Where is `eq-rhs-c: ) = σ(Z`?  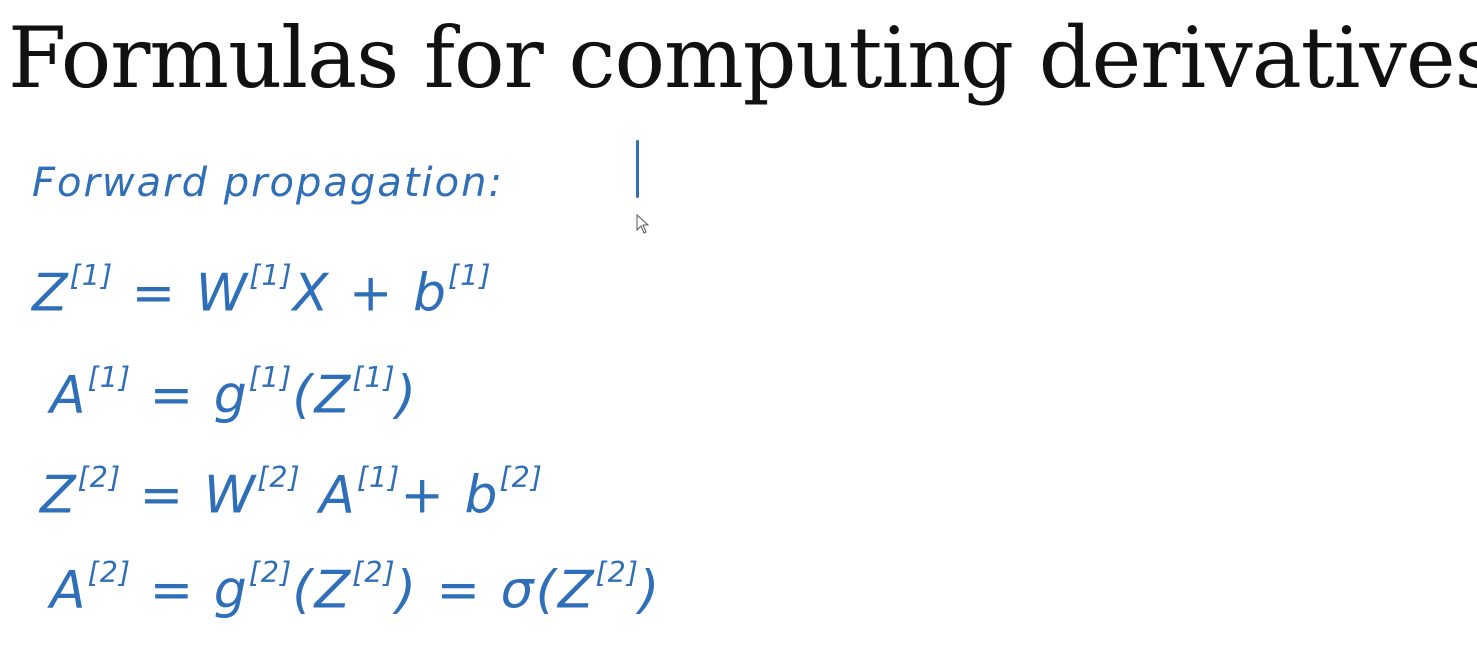
eq-rhs-c: ) = σ(Z is located at coordinates (495, 590).